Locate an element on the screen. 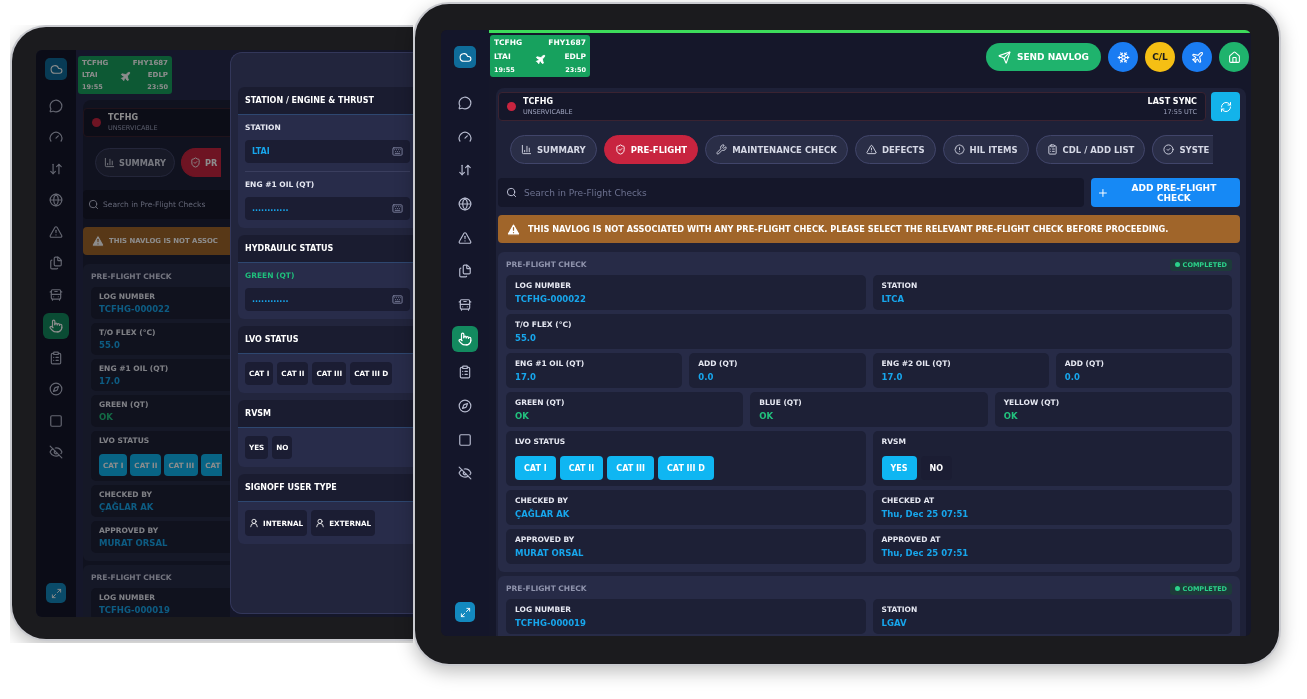 The image size is (1307, 699). tab: MAINTENANCE CHECK is located at coordinates (776, 149).